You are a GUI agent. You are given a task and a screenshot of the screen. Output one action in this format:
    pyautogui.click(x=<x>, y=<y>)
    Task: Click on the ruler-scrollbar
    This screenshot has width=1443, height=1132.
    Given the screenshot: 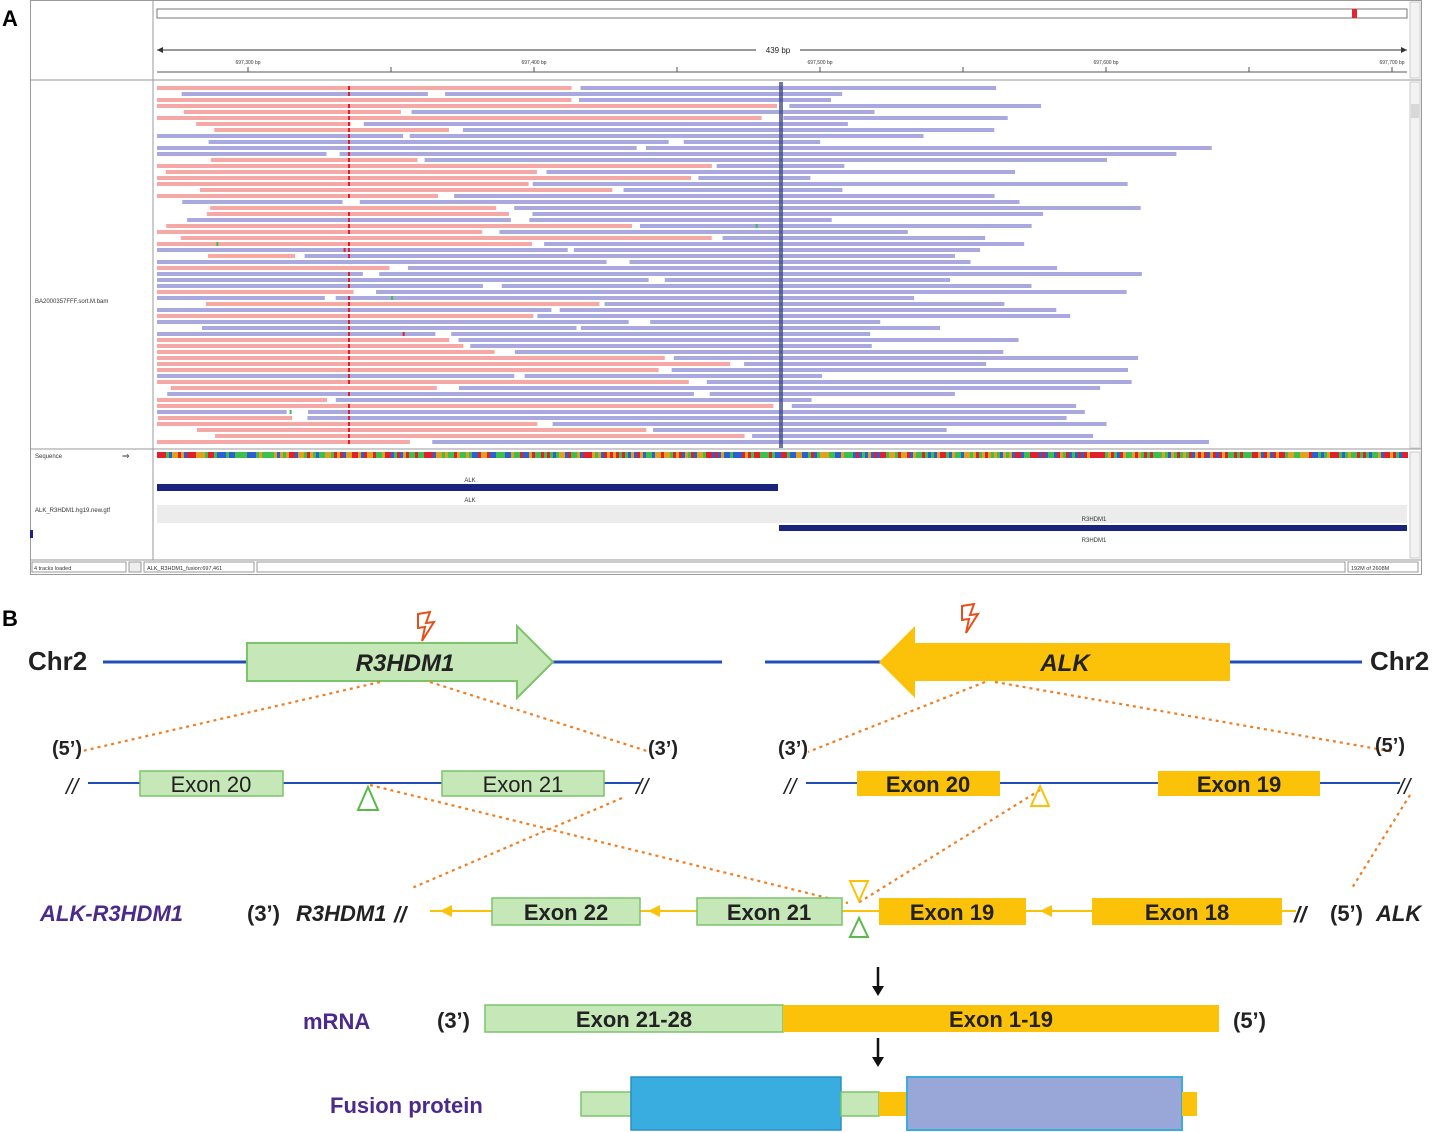 What is the action you would take?
    pyautogui.click(x=1415, y=40)
    